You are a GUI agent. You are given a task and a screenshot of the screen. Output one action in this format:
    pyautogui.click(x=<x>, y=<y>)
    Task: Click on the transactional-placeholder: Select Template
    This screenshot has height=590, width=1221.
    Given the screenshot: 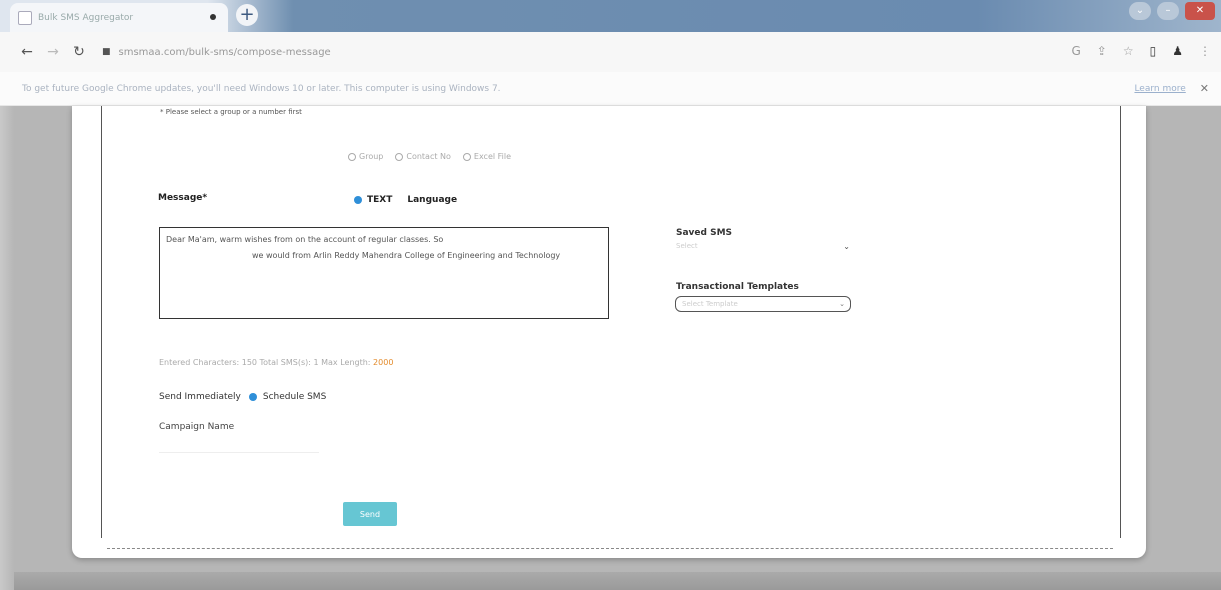 What is the action you would take?
    pyautogui.click(x=710, y=304)
    